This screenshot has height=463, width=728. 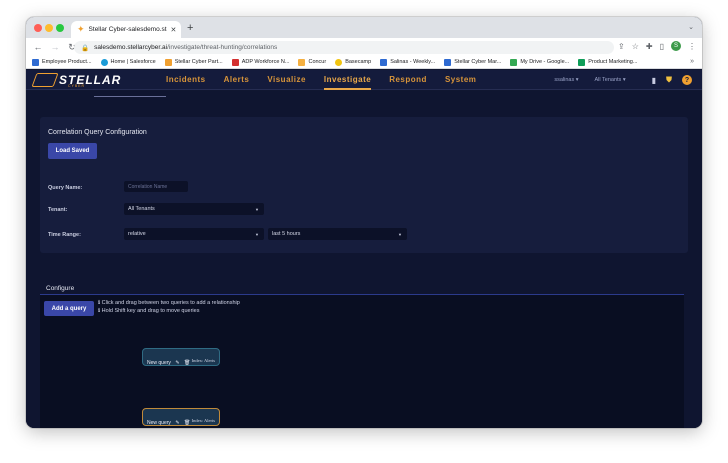 What do you see at coordinates (131, 47) in the screenshot?
I see `url-host: salesdemo.stellarcyber.ai` at bounding box center [131, 47].